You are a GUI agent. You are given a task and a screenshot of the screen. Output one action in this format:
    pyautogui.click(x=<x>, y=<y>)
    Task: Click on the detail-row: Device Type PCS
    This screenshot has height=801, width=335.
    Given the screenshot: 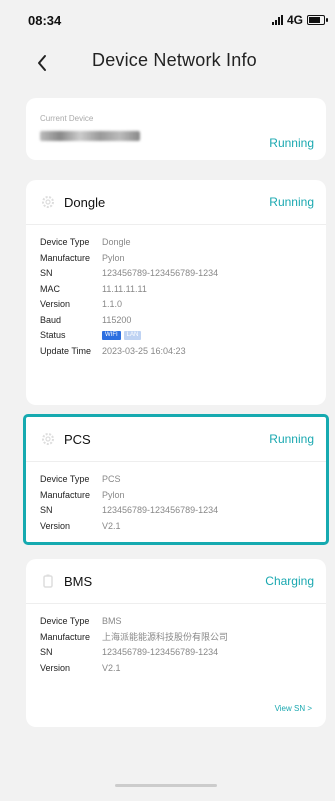 What is the action you would take?
    pyautogui.click(x=176, y=480)
    